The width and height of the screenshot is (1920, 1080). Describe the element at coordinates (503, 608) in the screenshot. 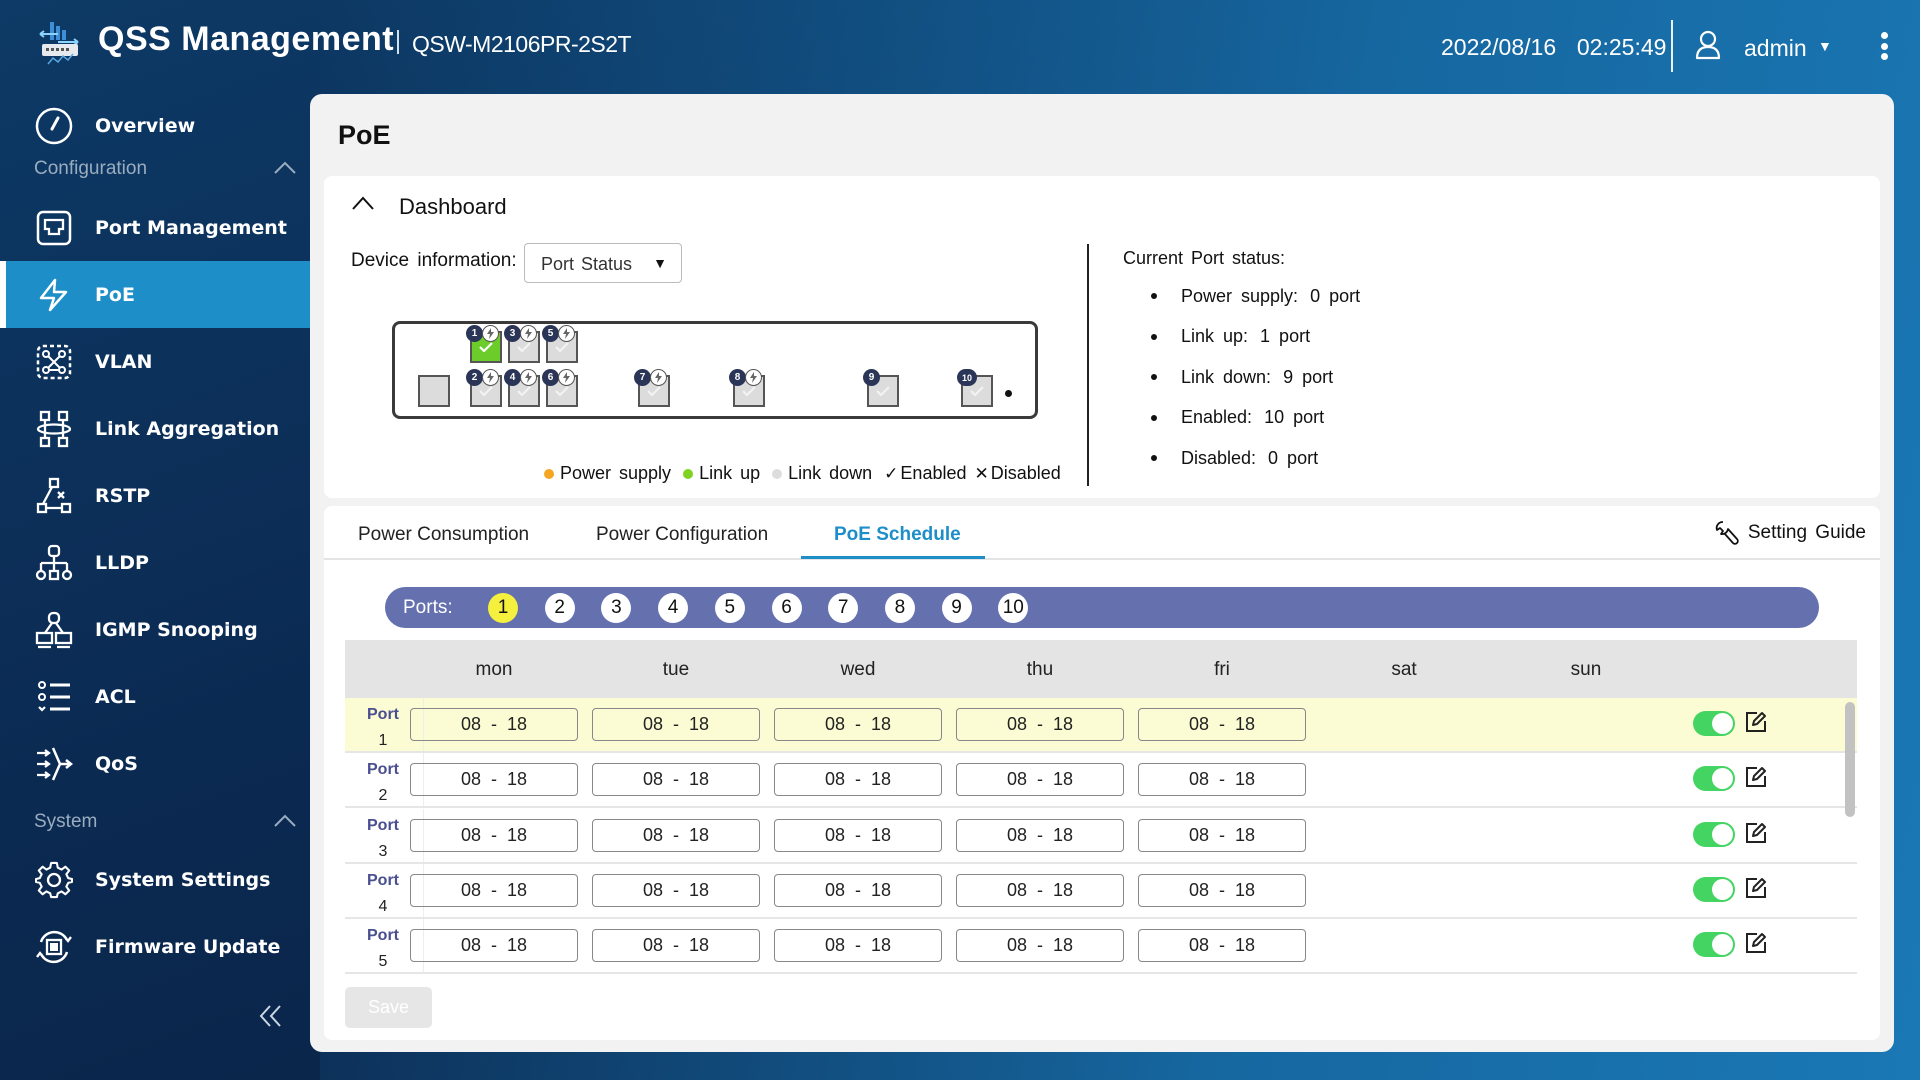

I see `port-select-button: 1` at that location.